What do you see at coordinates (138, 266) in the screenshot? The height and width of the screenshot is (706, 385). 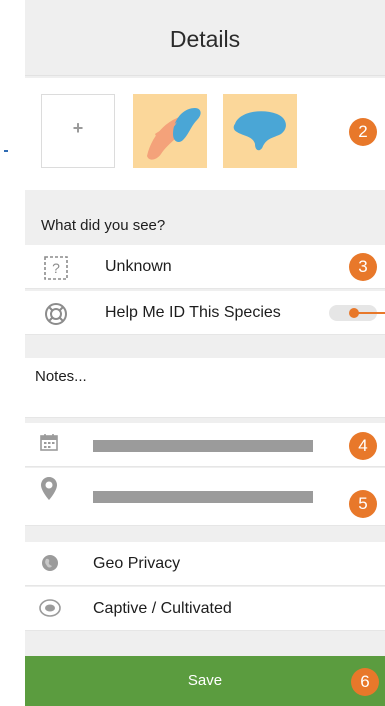 I see `species-unknown-label: Unknown` at bounding box center [138, 266].